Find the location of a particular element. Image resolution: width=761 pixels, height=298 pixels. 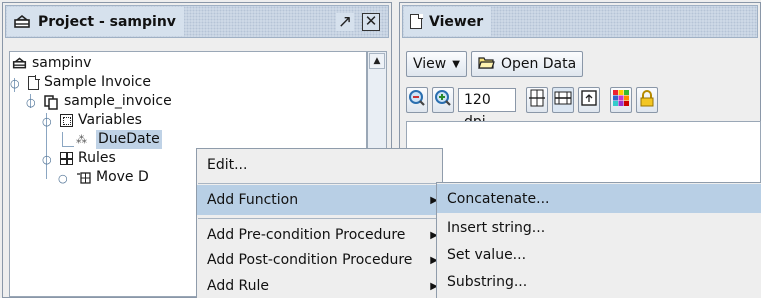

copy-document-icon is located at coordinates (51, 102).